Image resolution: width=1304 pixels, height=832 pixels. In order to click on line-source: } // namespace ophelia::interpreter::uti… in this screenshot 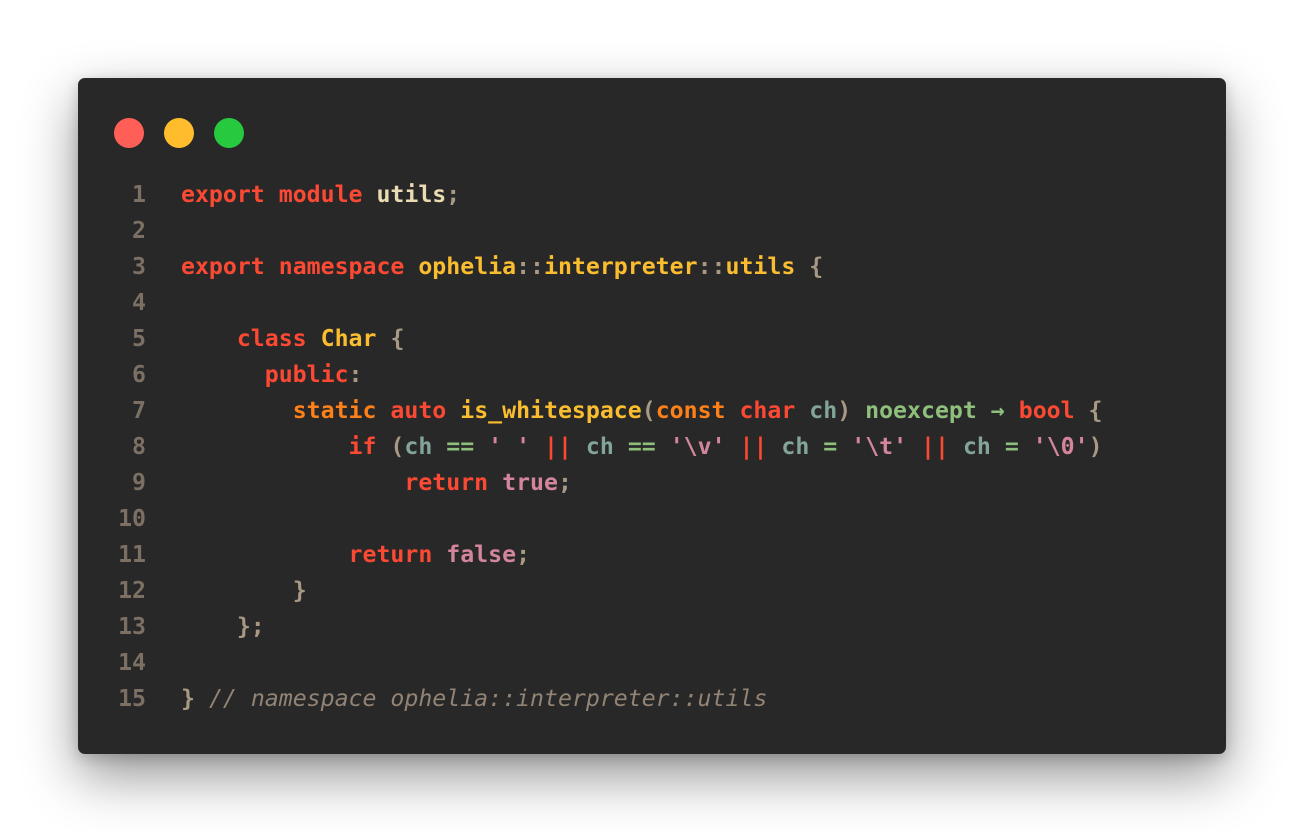, I will do `click(474, 699)`.